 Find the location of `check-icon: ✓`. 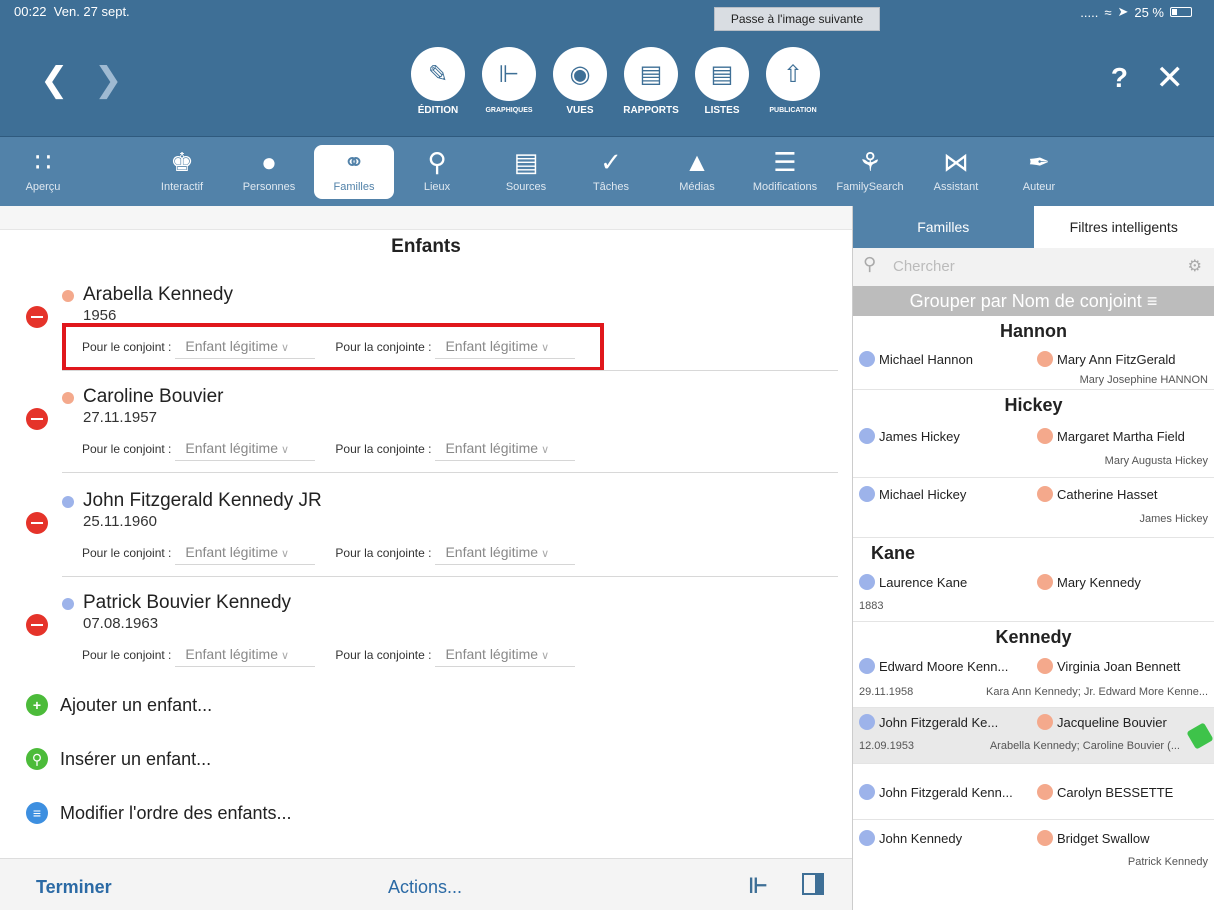

check-icon: ✓ is located at coordinates (611, 162).